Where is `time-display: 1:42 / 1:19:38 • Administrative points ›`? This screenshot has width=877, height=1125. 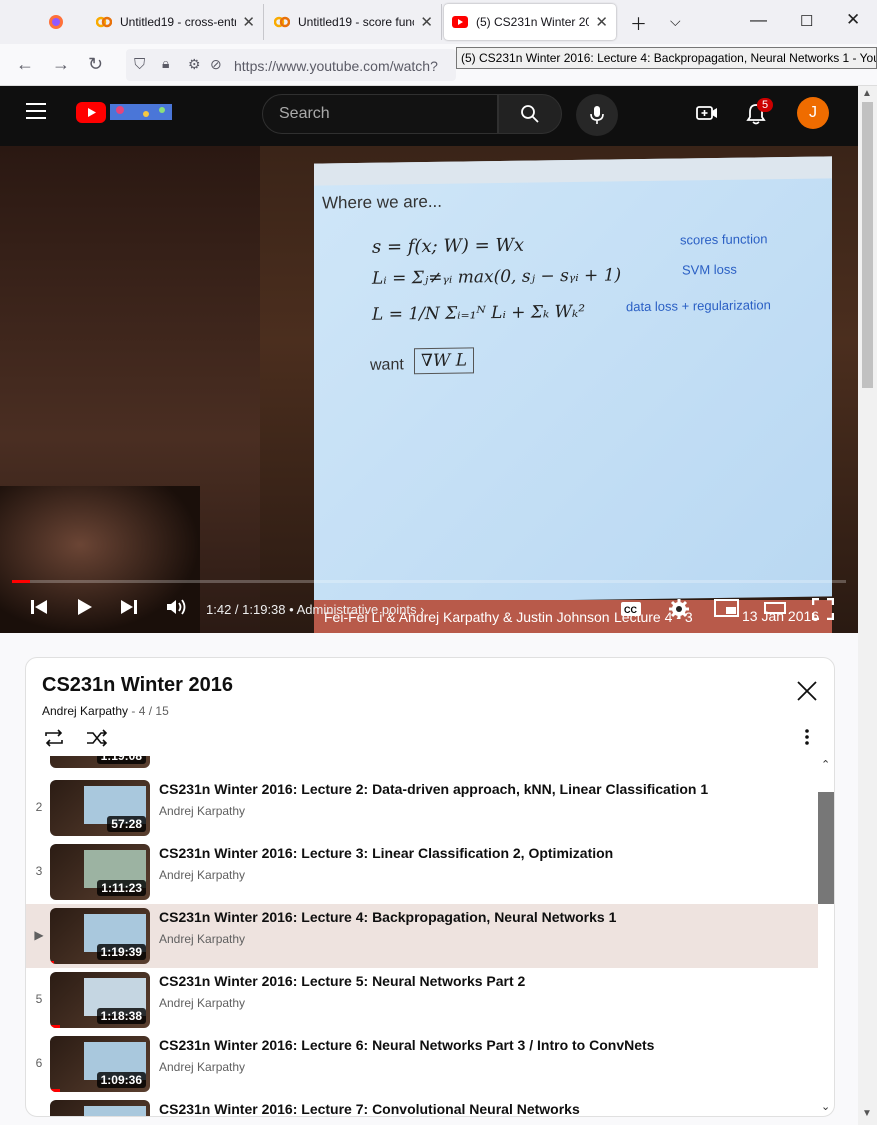
time-display: 1:42 / 1:19:38 • Administrative points › is located at coordinates (315, 609).